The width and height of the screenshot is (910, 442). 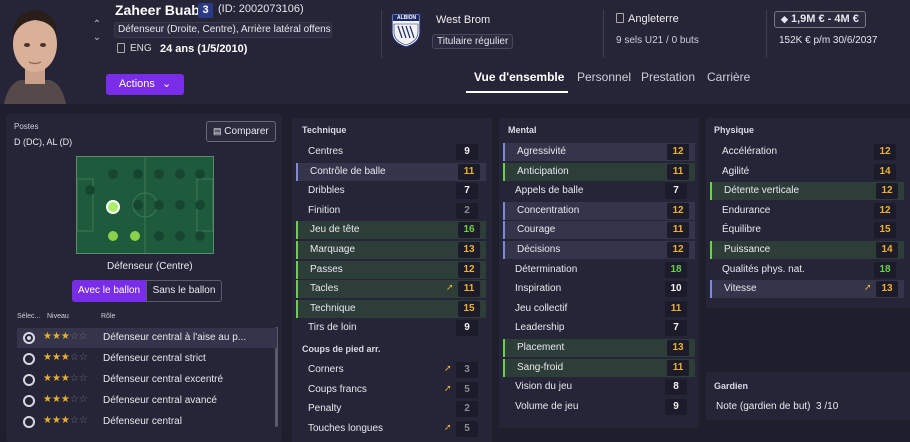 What do you see at coordinates (35, 52) in the screenshot?
I see `player-avatar` at bounding box center [35, 52].